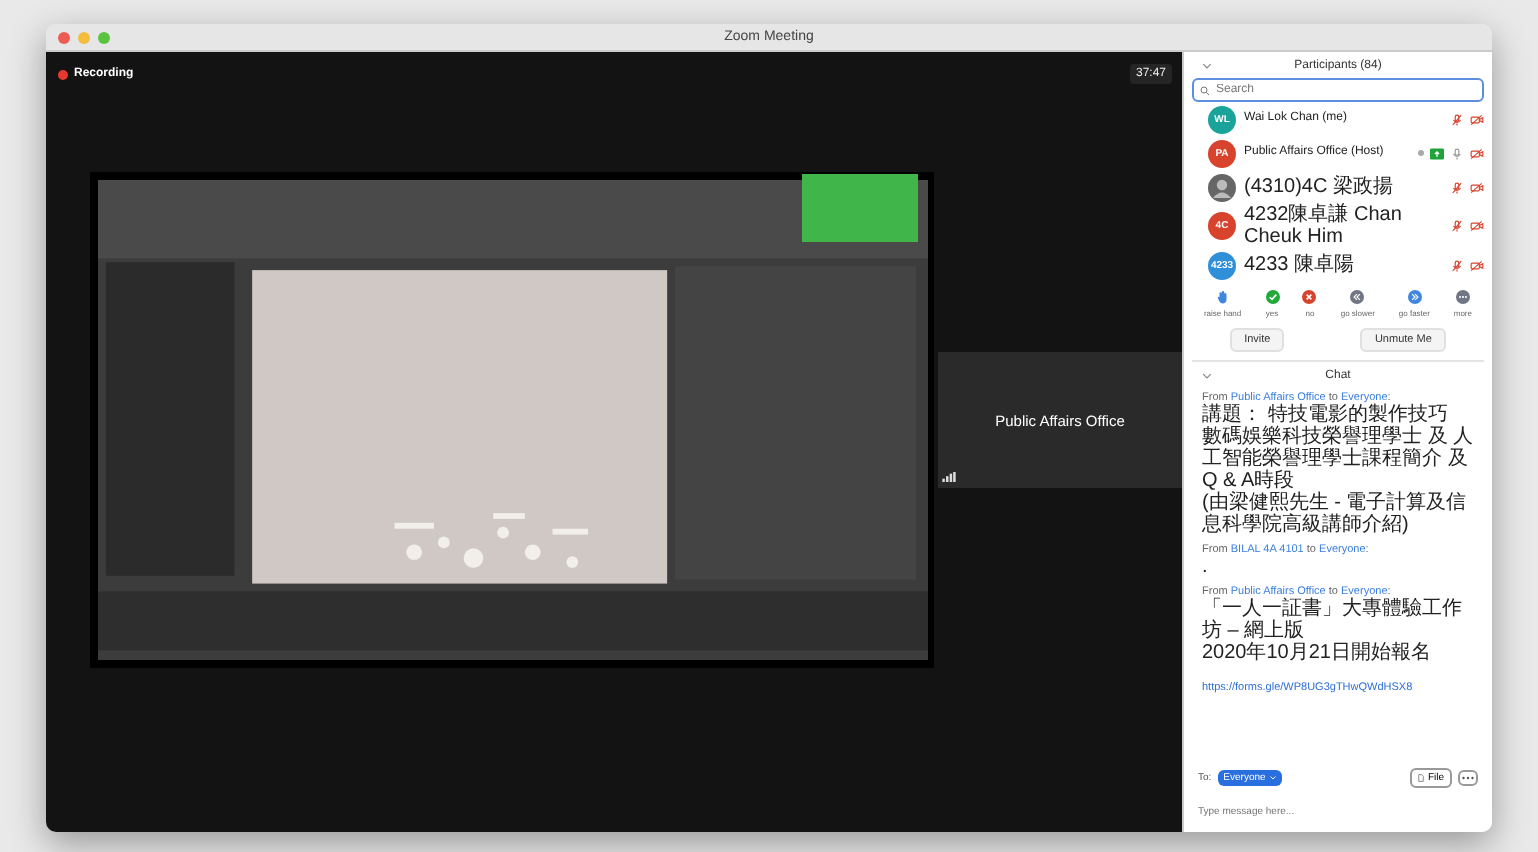  I want to click on cross-icon, so click(1309, 297).